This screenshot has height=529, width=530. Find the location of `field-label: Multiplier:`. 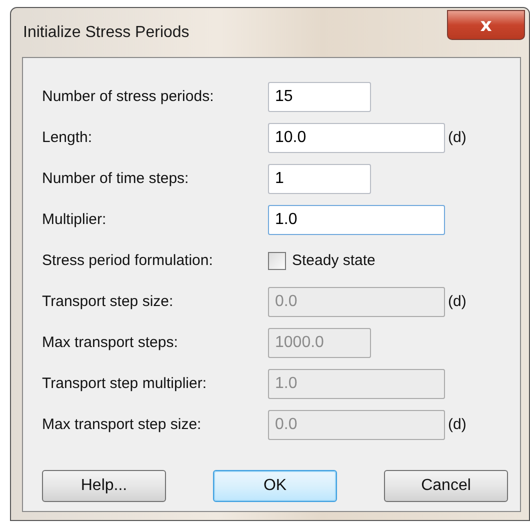

field-label: Multiplier: is located at coordinates (75, 219).